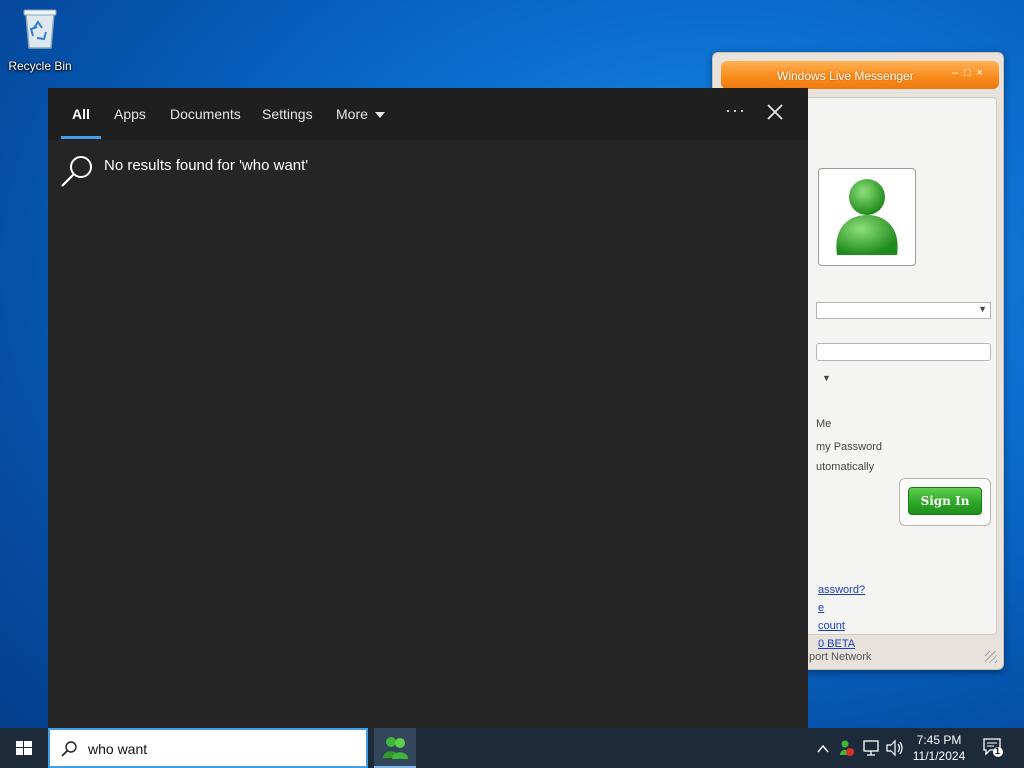 The image size is (1024, 768). Describe the element at coordinates (982, 309) in the screenshot. I see `dropdown-arrow-icon: ▼` at that location.